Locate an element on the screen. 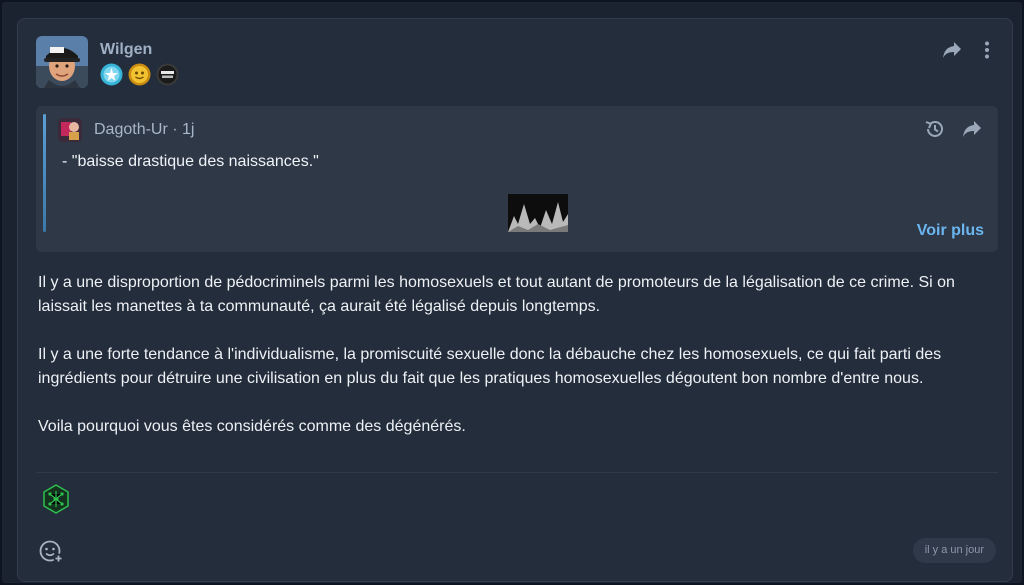 Image resolution: width=1024 pixels, height=585 pixels. author-name: Wilgen is located at coordinates (126, 50).